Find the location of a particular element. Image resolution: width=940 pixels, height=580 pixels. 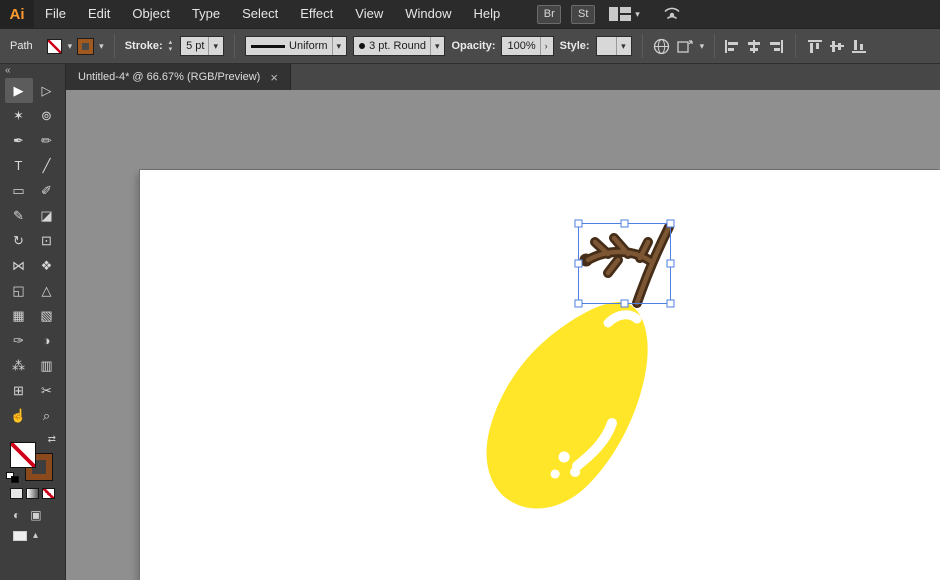

lemon-body is located at coordinates (567, 405).